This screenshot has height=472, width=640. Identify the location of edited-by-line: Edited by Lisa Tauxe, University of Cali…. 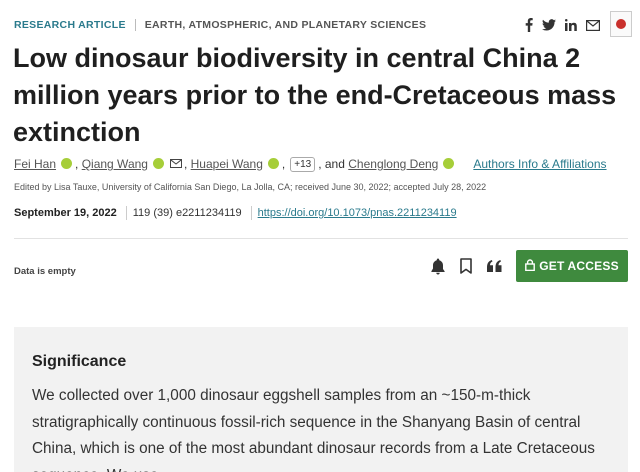
(250, 187).